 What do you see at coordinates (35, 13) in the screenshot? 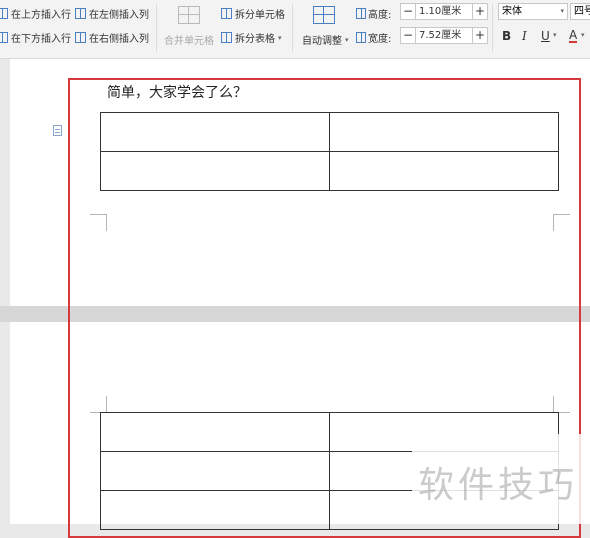
I see `insert-row-above-button: 在上方插入行` at bounding box center [35, 13].